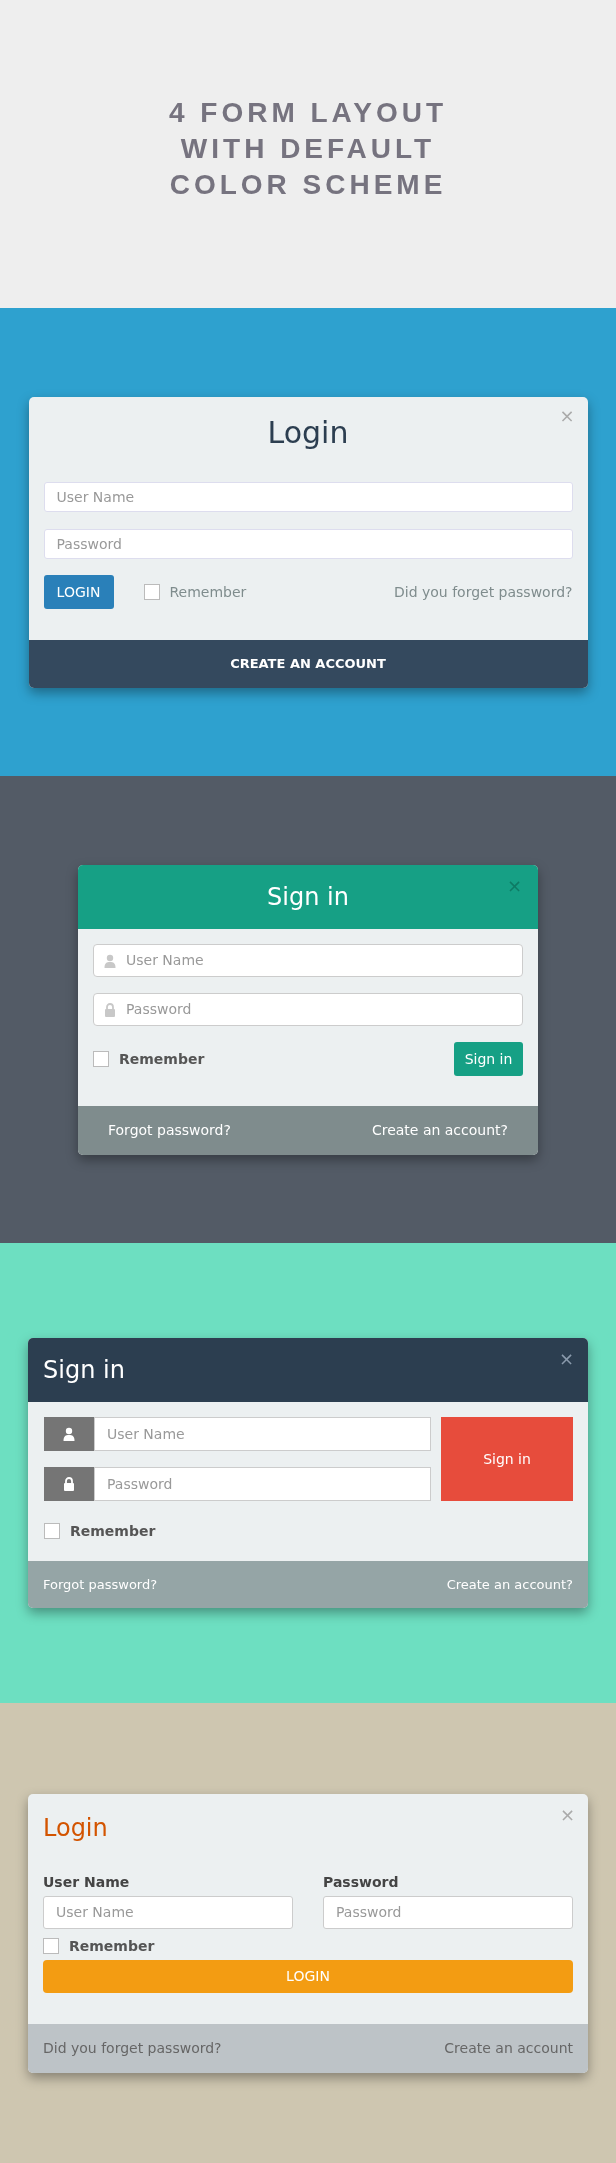 The image size is (616, 2163). I want to click on create-account-button: CREATE AN ACCOUNT, so click(308, 663).